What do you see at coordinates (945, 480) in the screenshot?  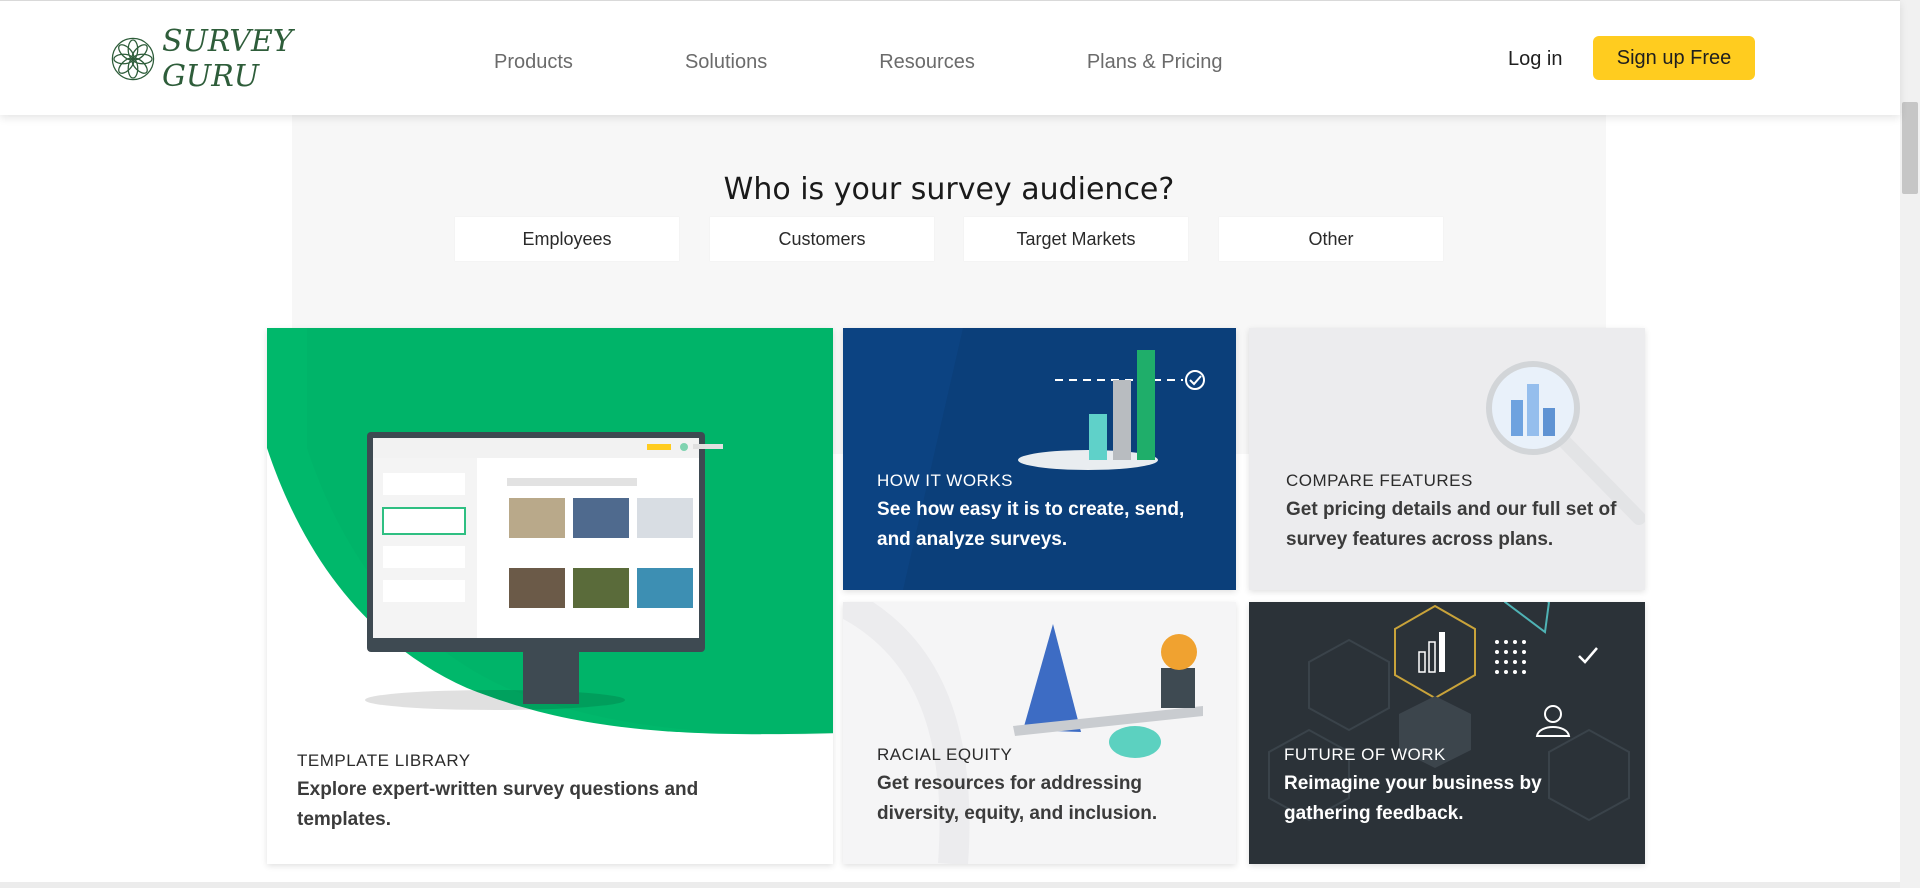 I see `how-it-works-kicker: HOW IT WORKS` at bounding box center [945, 480].